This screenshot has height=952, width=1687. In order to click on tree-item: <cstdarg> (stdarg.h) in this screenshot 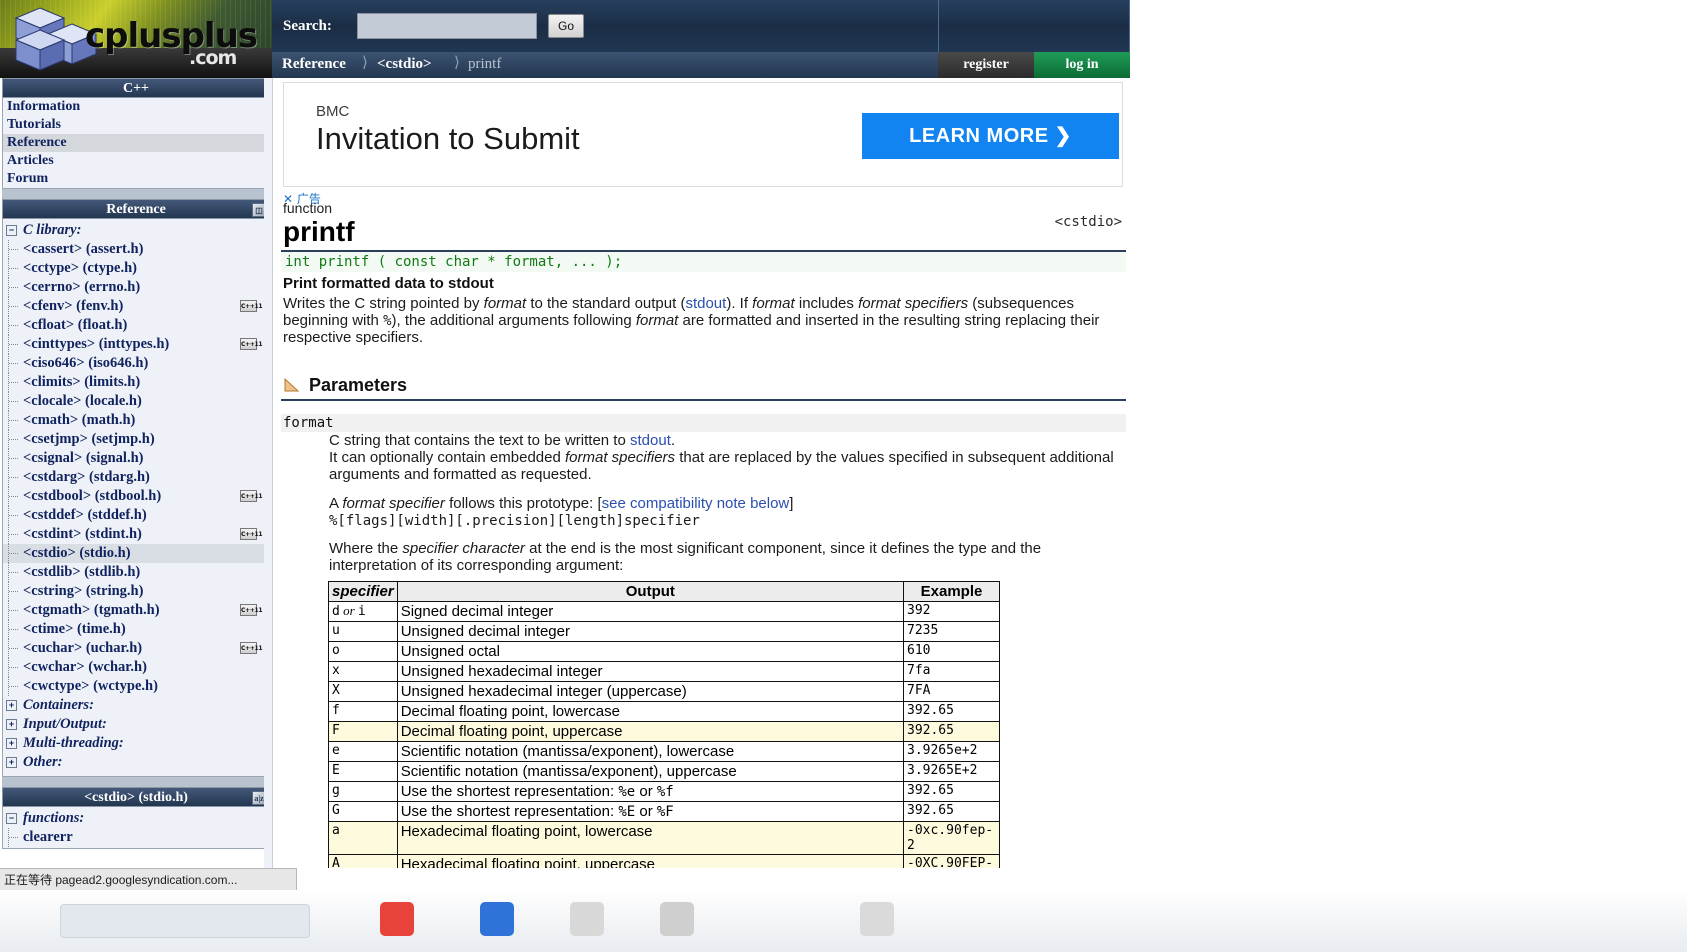, I will do `click(136, 477)`.